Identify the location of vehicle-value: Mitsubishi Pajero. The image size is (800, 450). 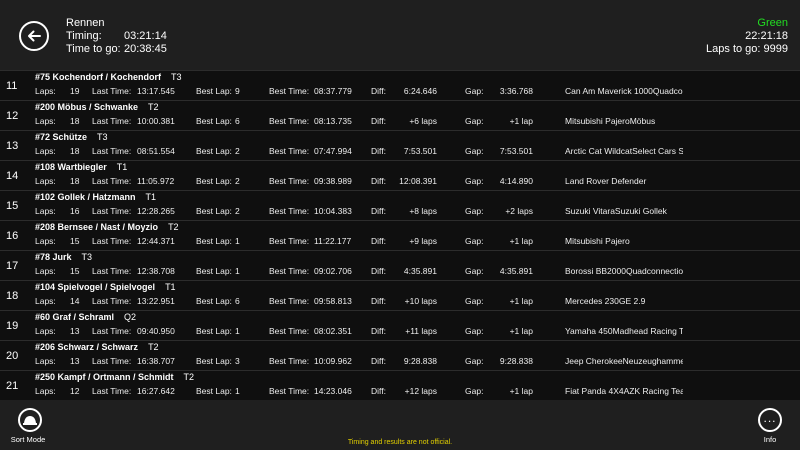
(597, 241).